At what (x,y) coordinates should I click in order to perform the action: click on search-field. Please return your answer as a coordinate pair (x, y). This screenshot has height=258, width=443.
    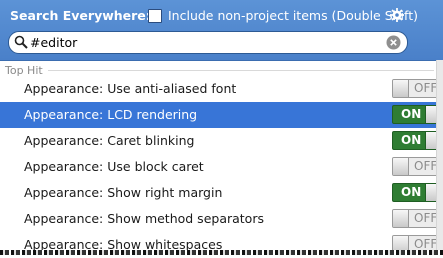
    Looking at the image, I should click on (208, 42).